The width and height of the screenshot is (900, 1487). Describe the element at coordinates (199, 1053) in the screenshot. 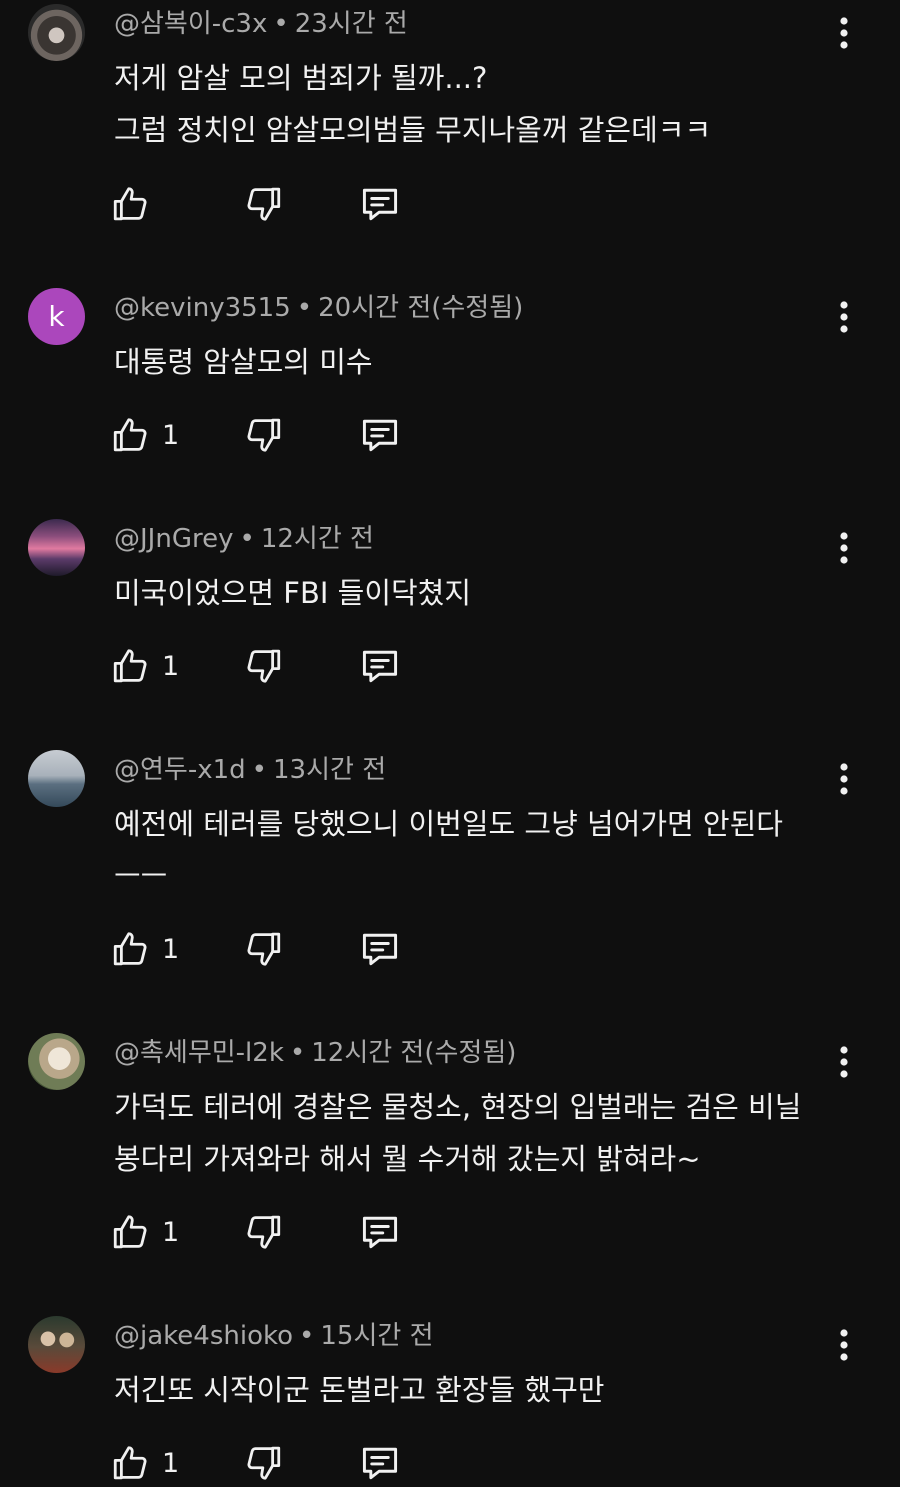

I see `comment-author: @촉세무민-l2k` at that location.